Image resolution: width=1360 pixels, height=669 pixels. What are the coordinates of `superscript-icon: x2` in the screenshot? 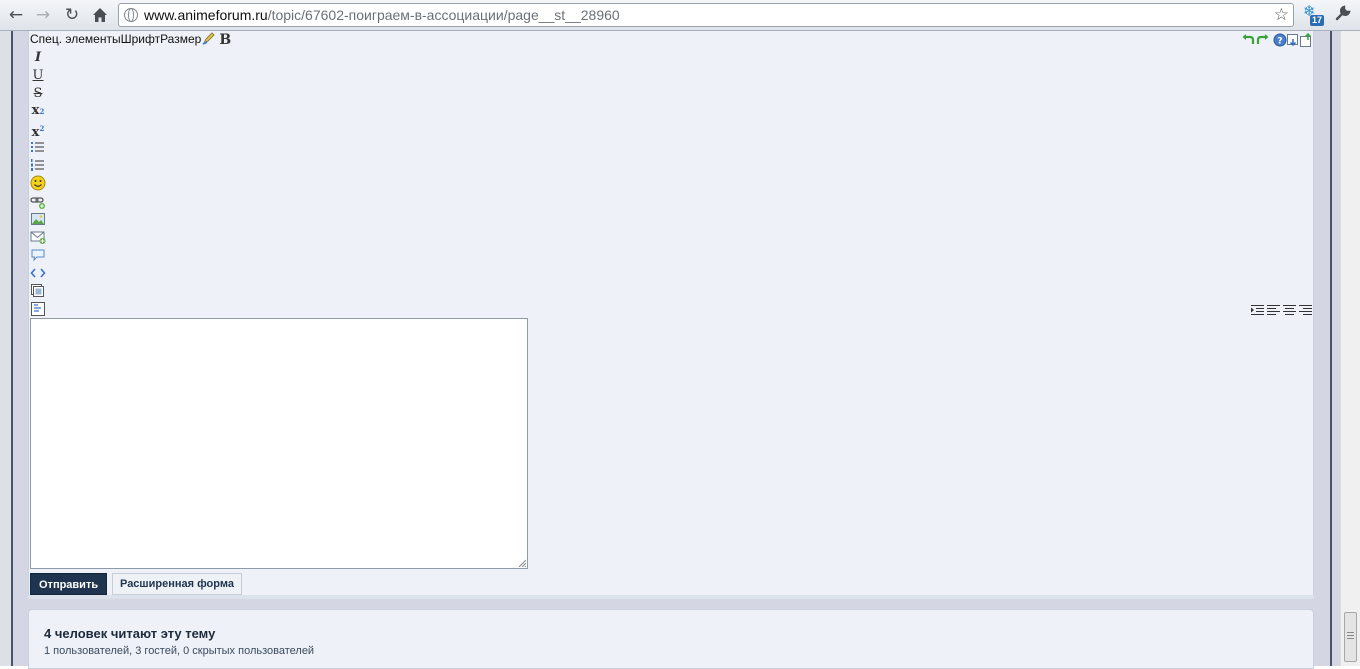 It's located at (38, 130).